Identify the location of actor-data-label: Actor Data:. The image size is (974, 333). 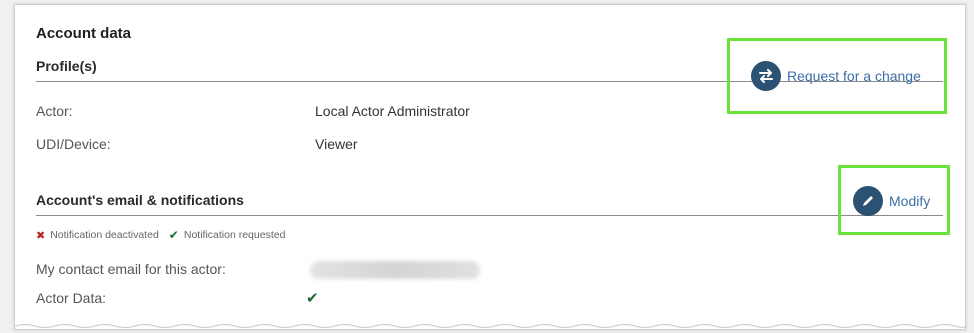
(71, 298).